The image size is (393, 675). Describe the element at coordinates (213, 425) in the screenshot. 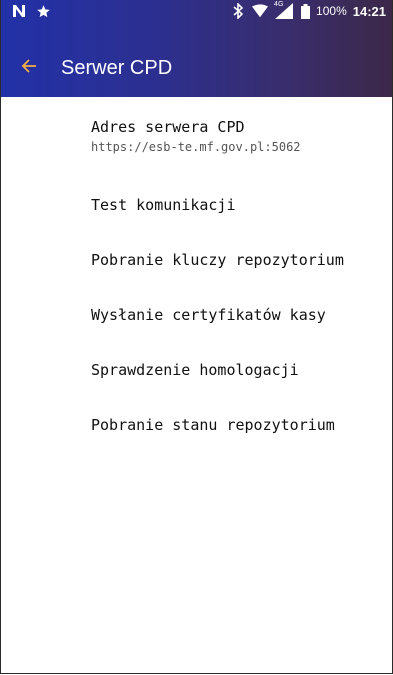

I see `list-item-label: Pobranie stanu repozytorium` at that location.